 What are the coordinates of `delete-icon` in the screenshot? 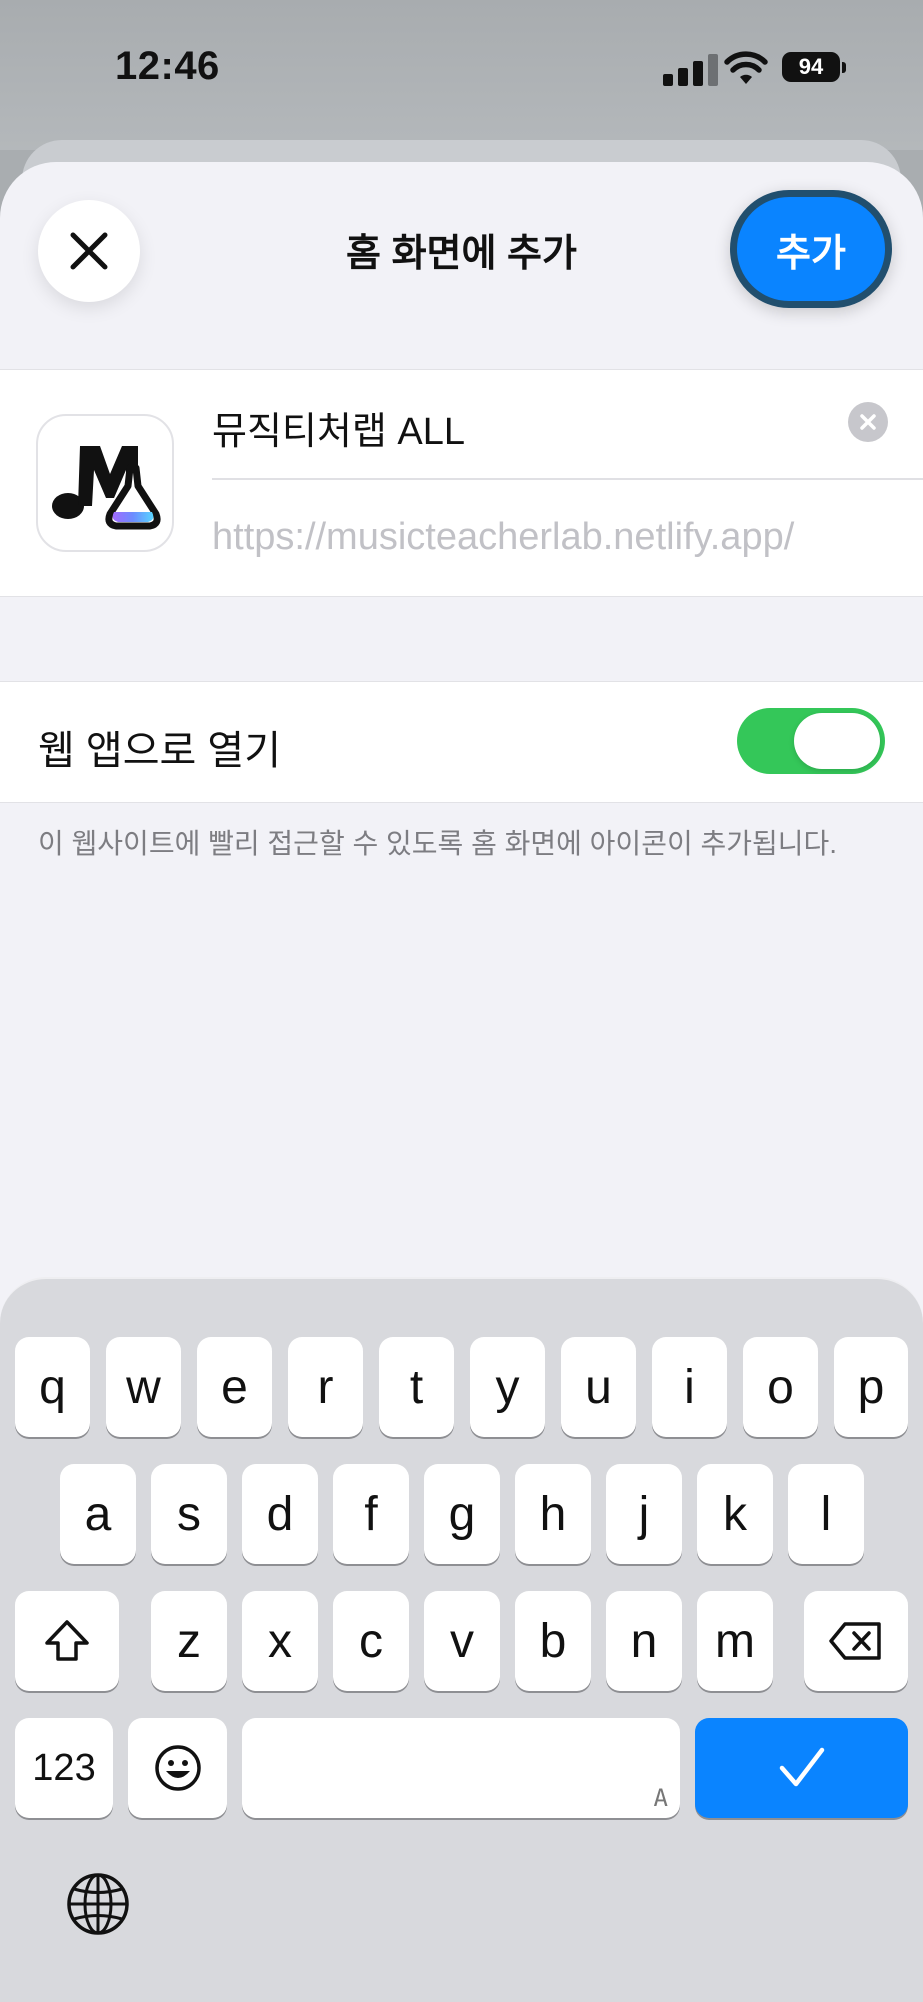 It's located at (855, 1641).